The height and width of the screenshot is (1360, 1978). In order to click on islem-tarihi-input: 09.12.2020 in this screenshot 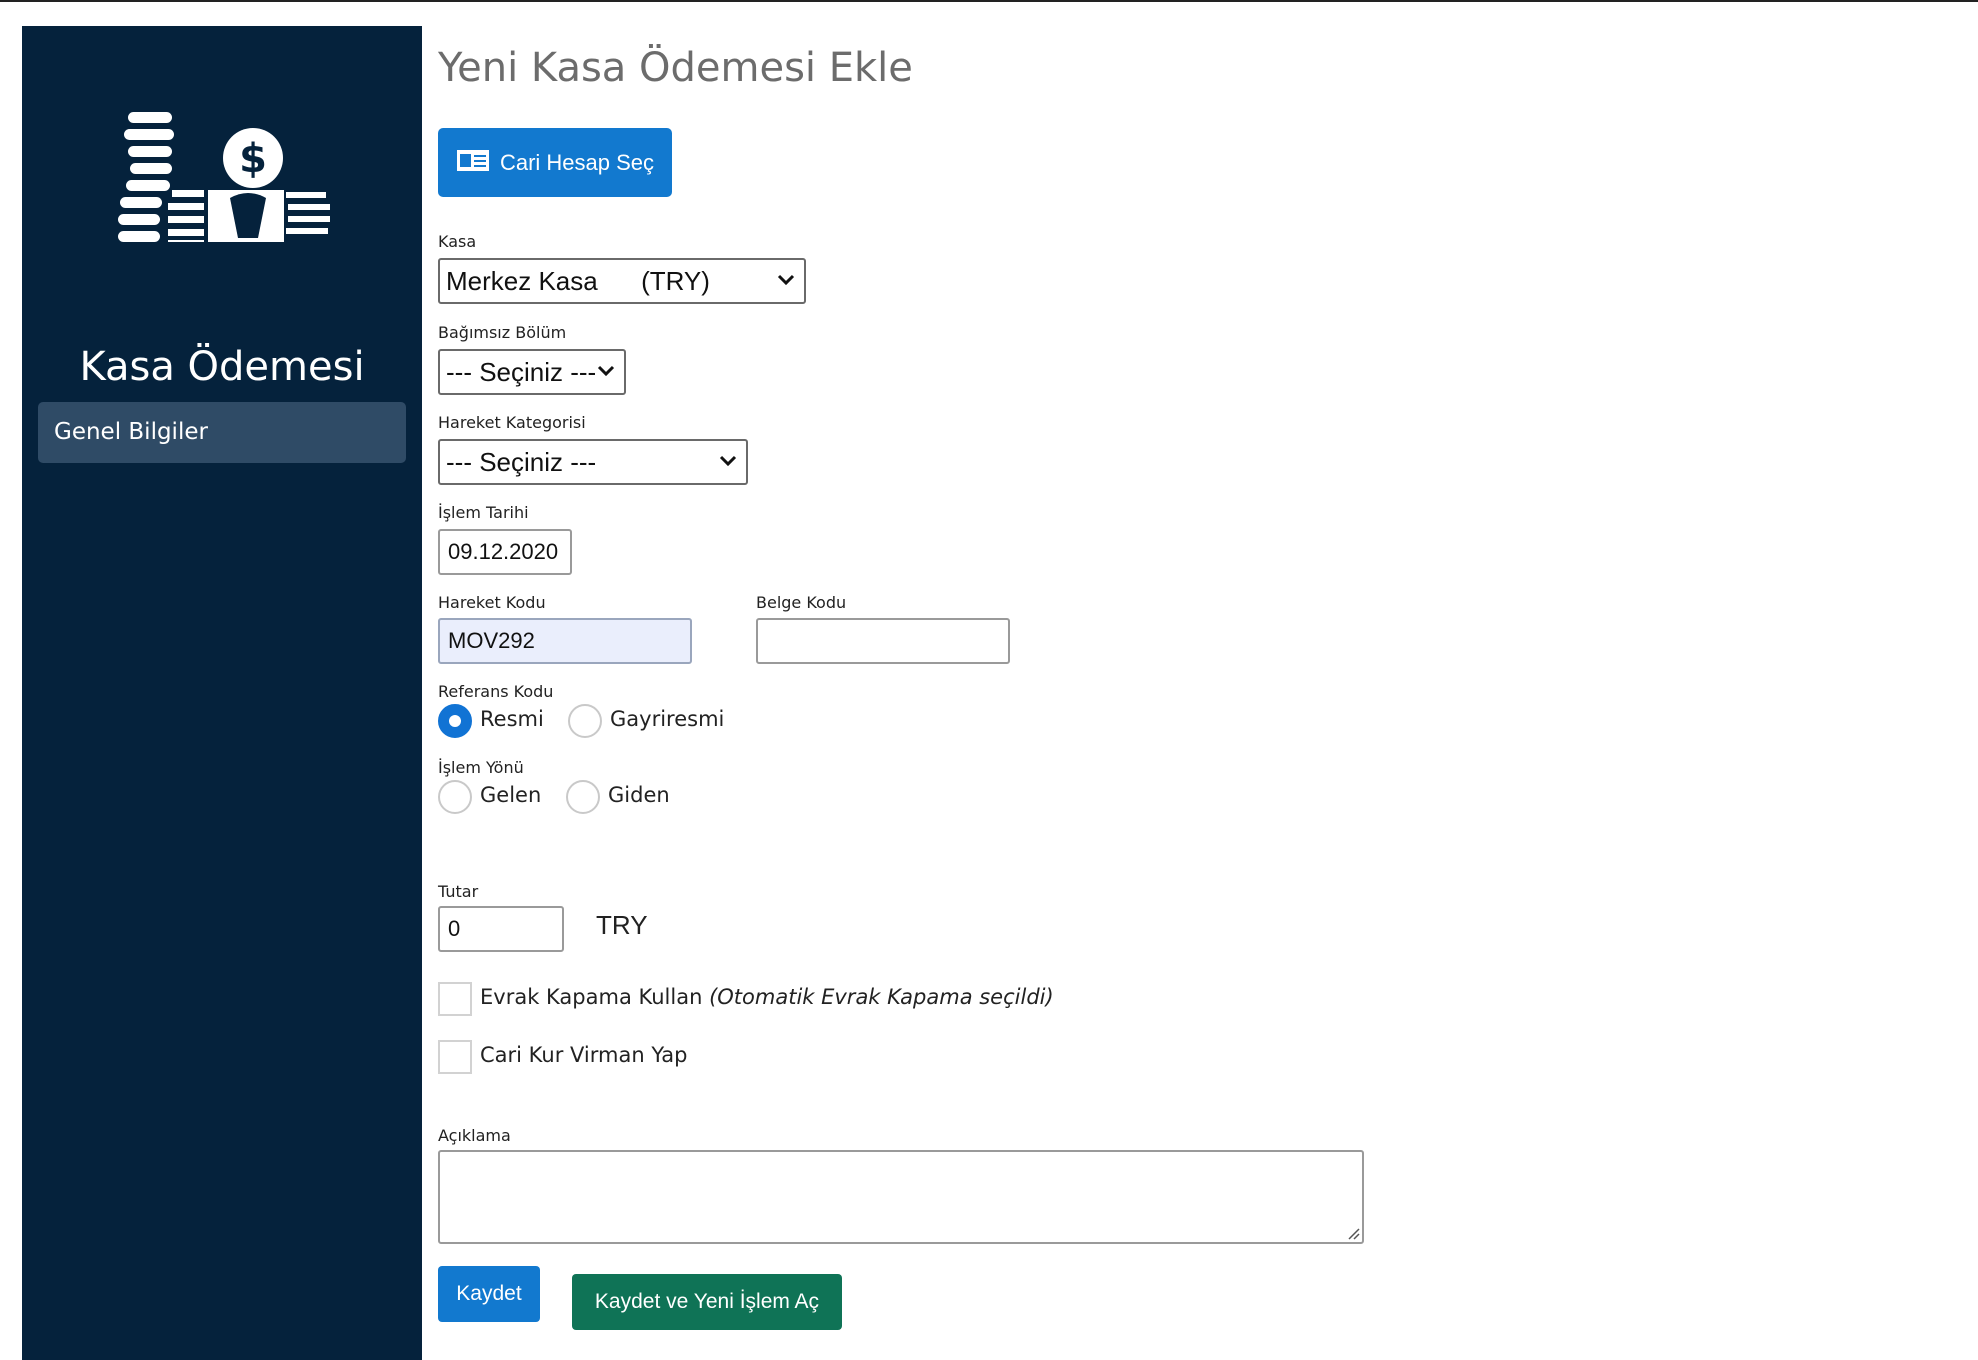, I will do `click(505, 552)`.